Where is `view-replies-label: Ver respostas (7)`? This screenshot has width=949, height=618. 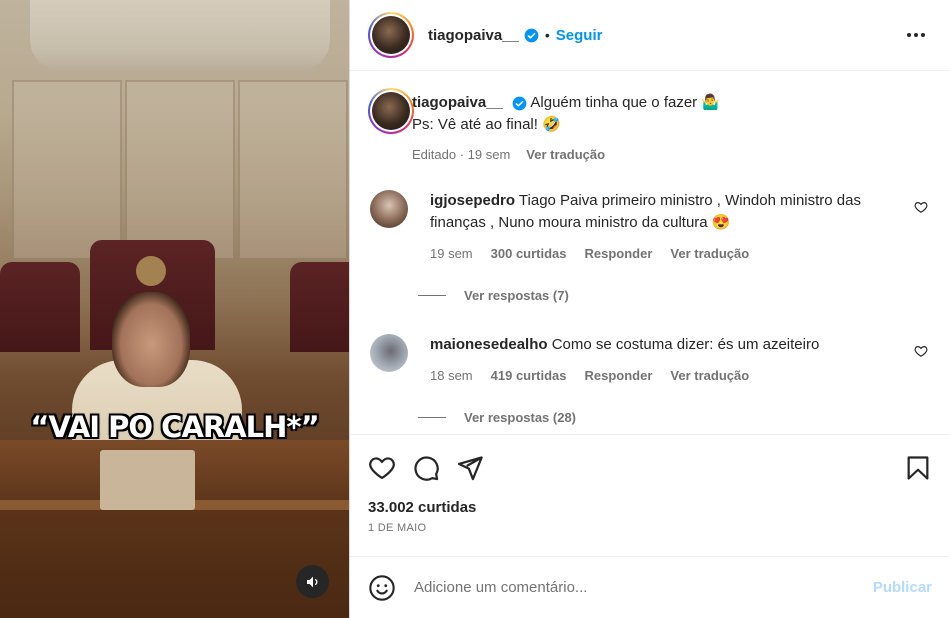 view-replies-label: Ver respostas (7) is located at coordinates (516, 295).